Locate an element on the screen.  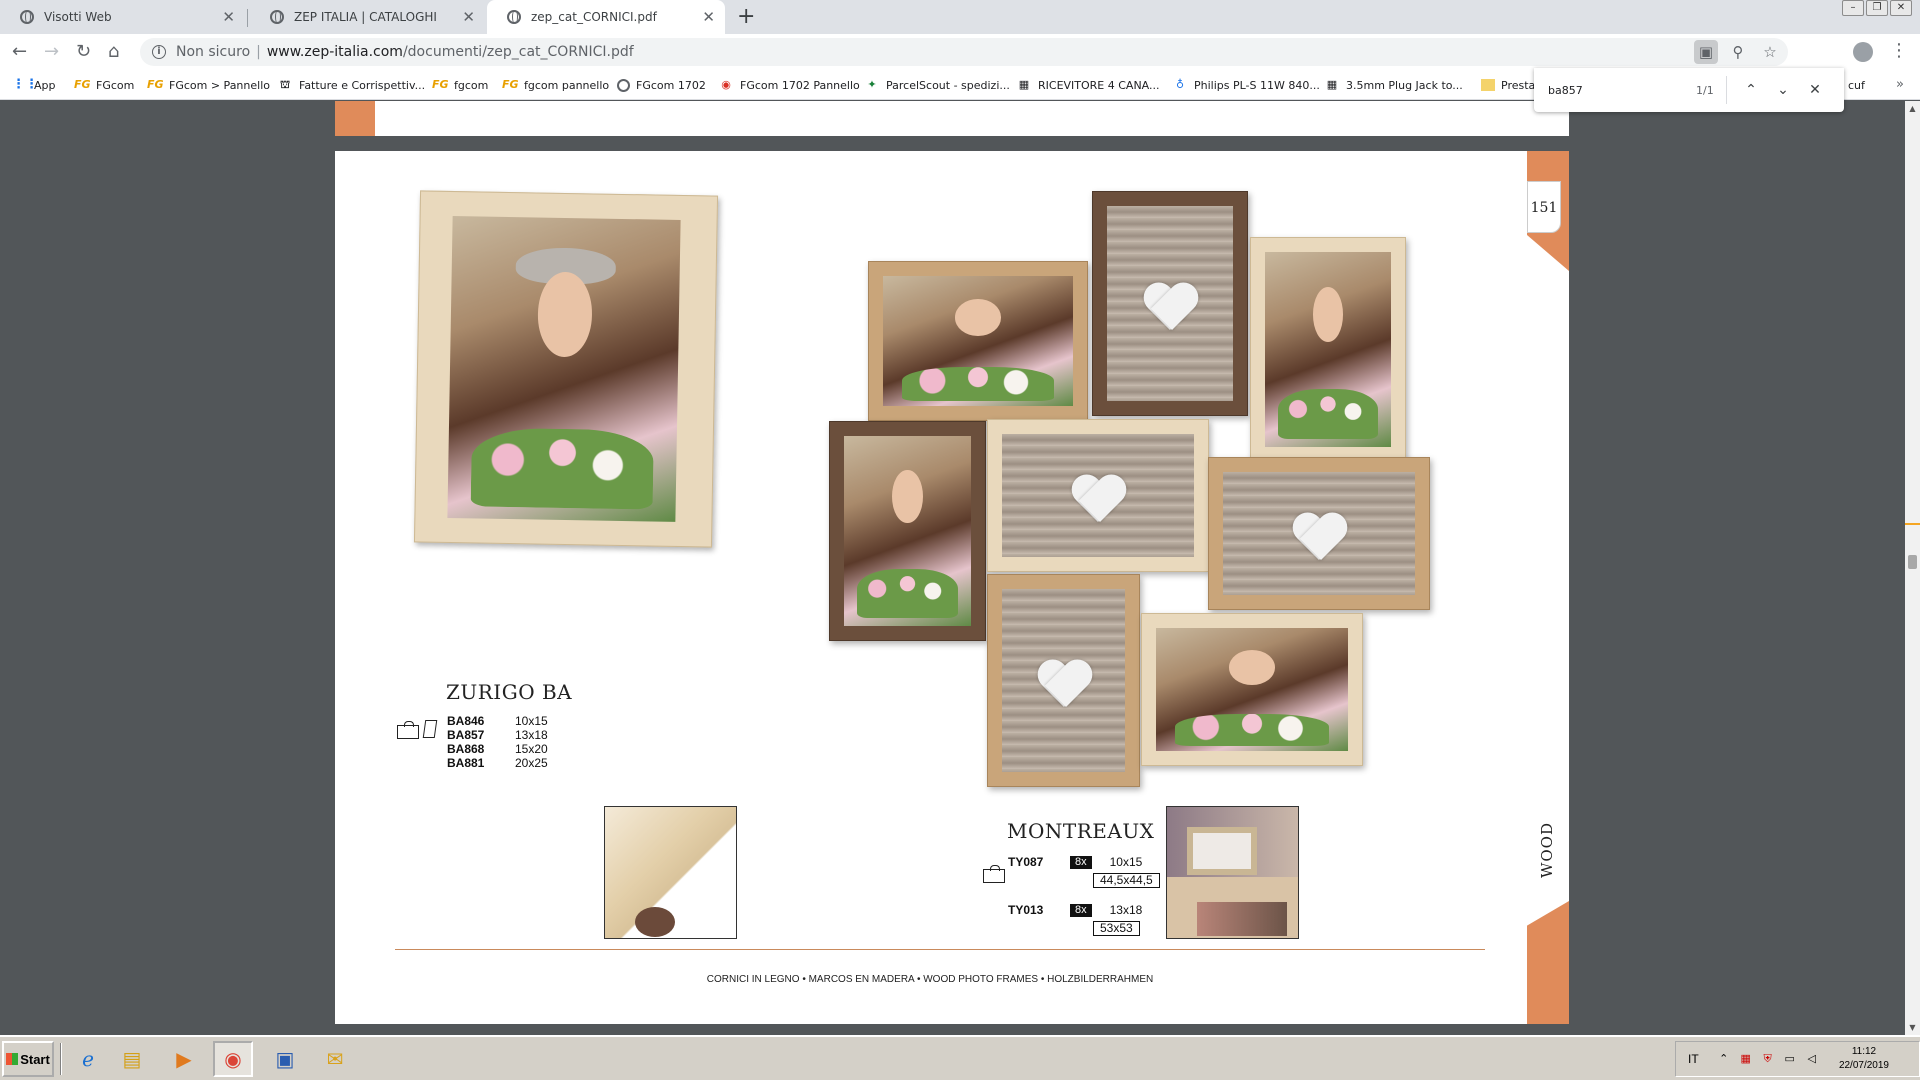
zoom-icon: ⚲ is located at coordinates (1738, 52).